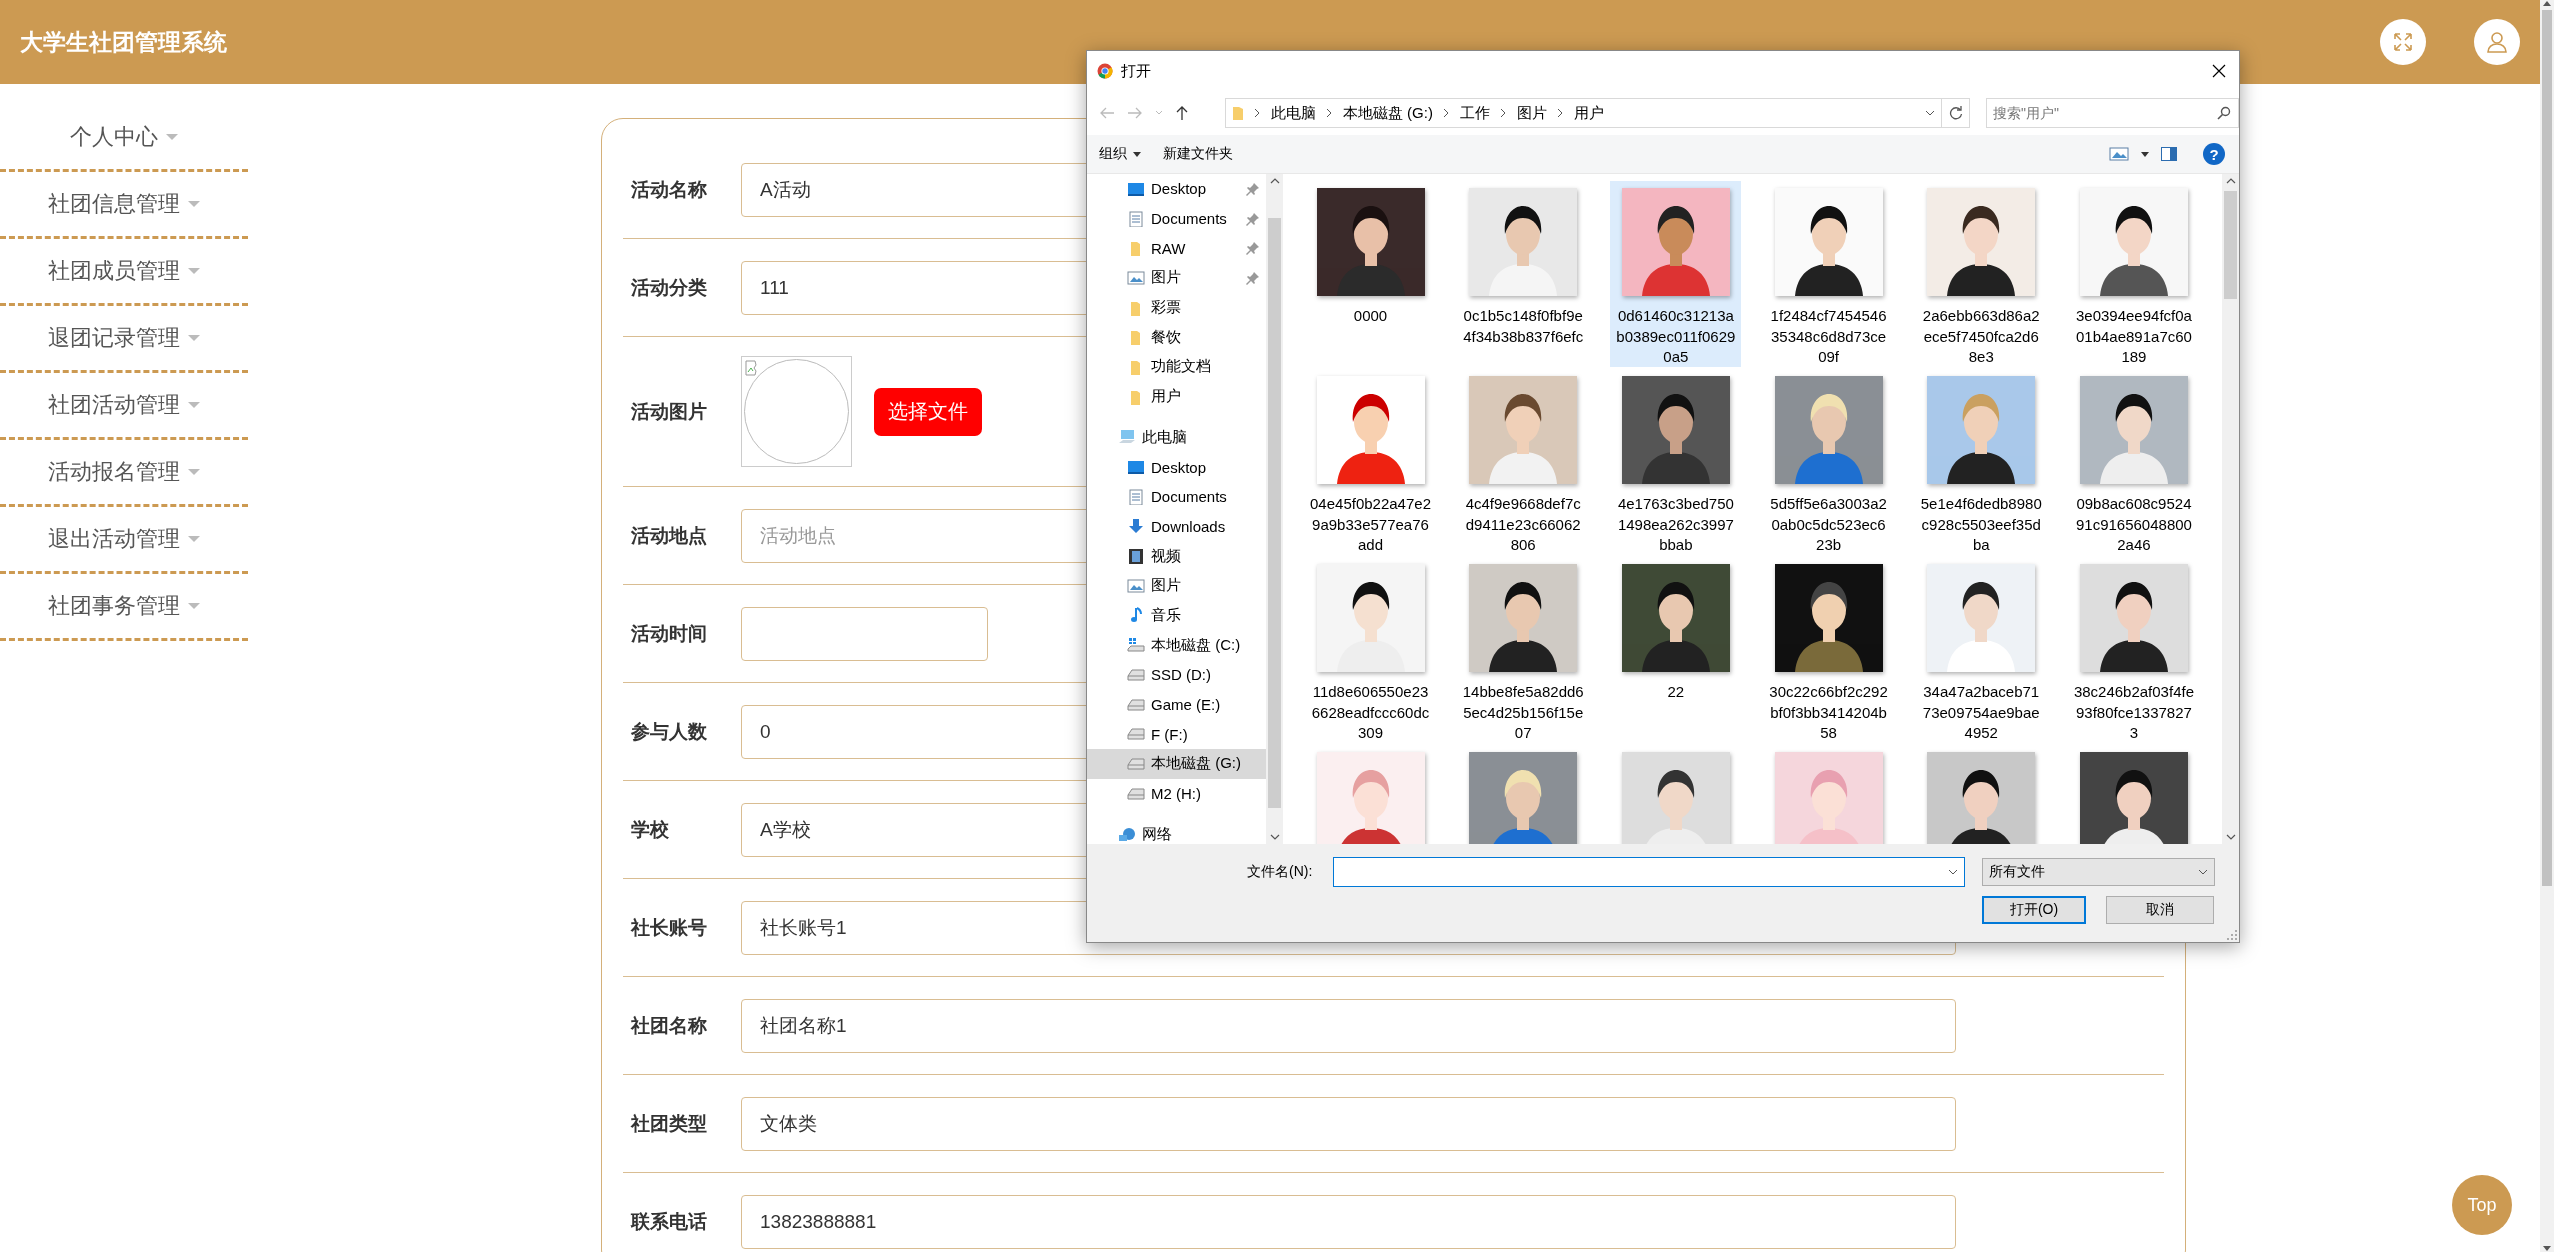  I want to click on nav-item: 用户, so click(1176, 396).